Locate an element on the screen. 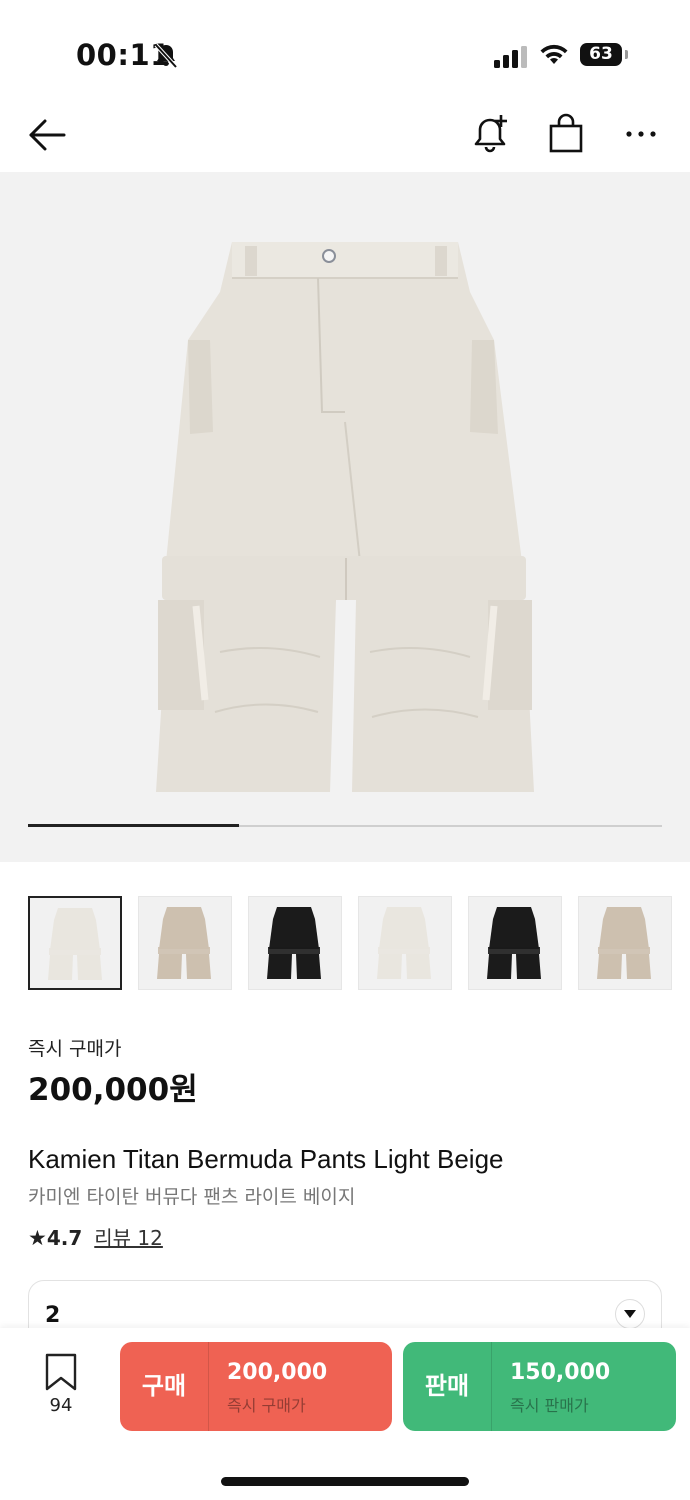 The height and width of the screenshot is (1500, 690). price-label: 즉시 구매가 is located at coordinates (75, 1049).